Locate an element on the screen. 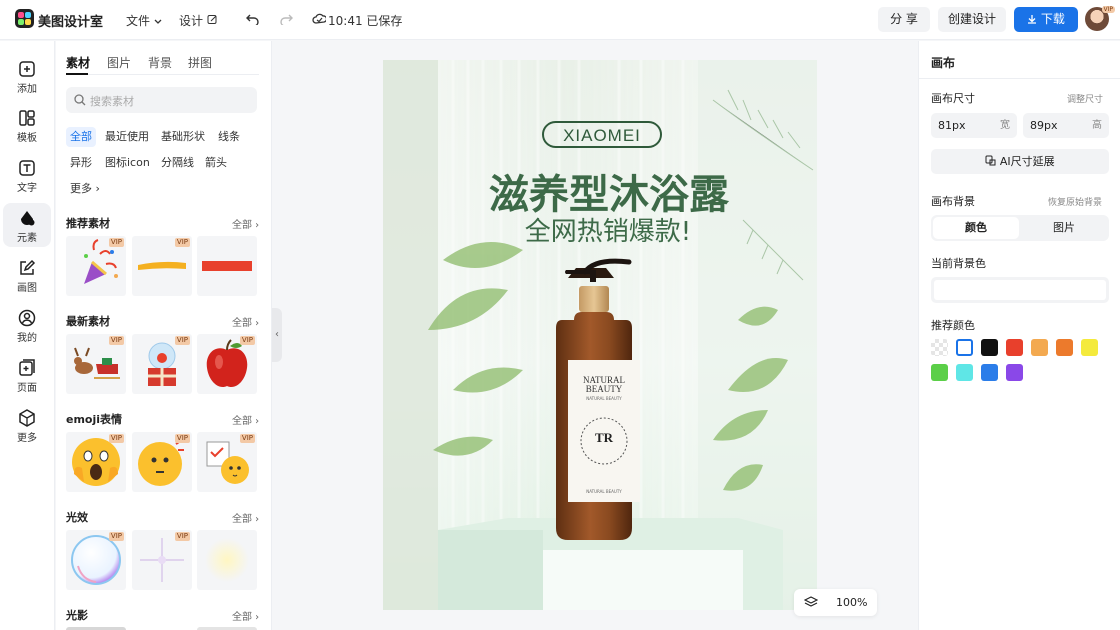 Image resolution: width=1120 pixels, height=630 pixels. segment-image: 图片 is located at coordinates (1064, 228).